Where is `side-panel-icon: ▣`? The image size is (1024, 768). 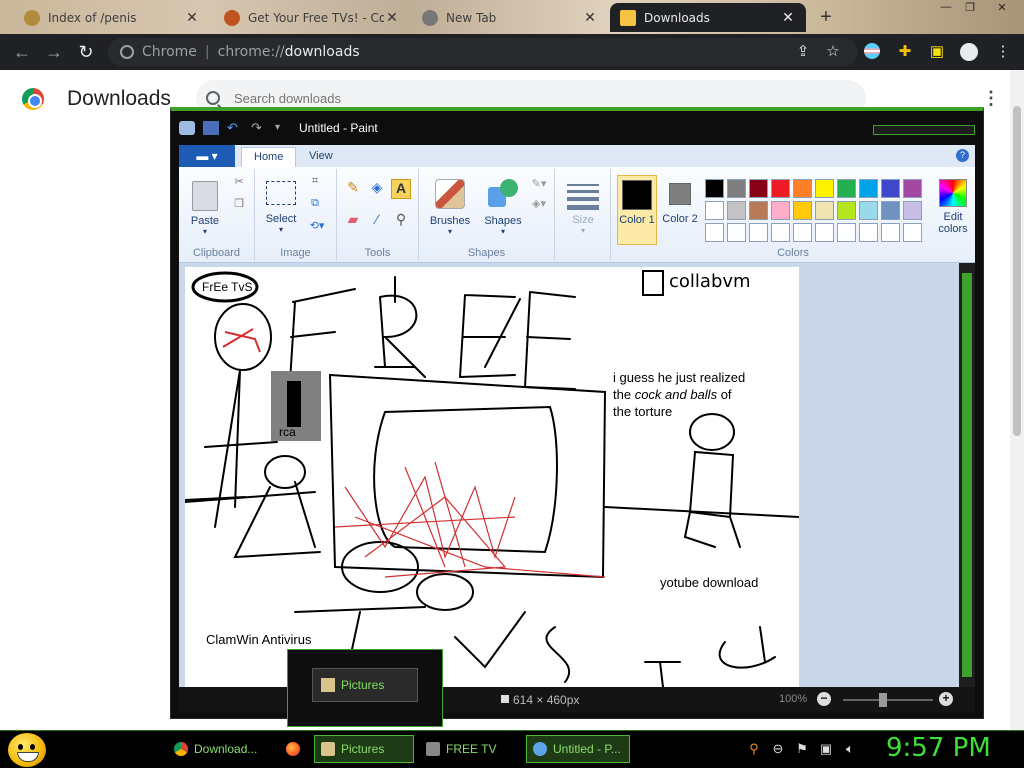 side-panel-icon: ▣ is located at coordinates (937, 52).